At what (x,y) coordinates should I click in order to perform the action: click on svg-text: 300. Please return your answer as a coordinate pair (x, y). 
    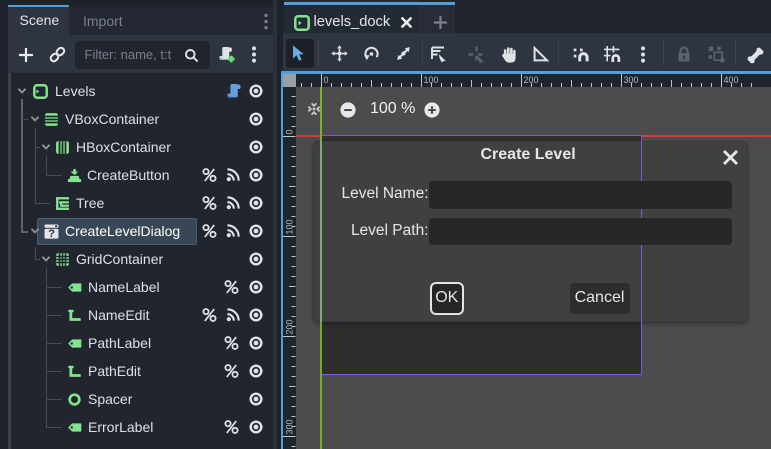
    Looking at the image, I should click on (290, 426).